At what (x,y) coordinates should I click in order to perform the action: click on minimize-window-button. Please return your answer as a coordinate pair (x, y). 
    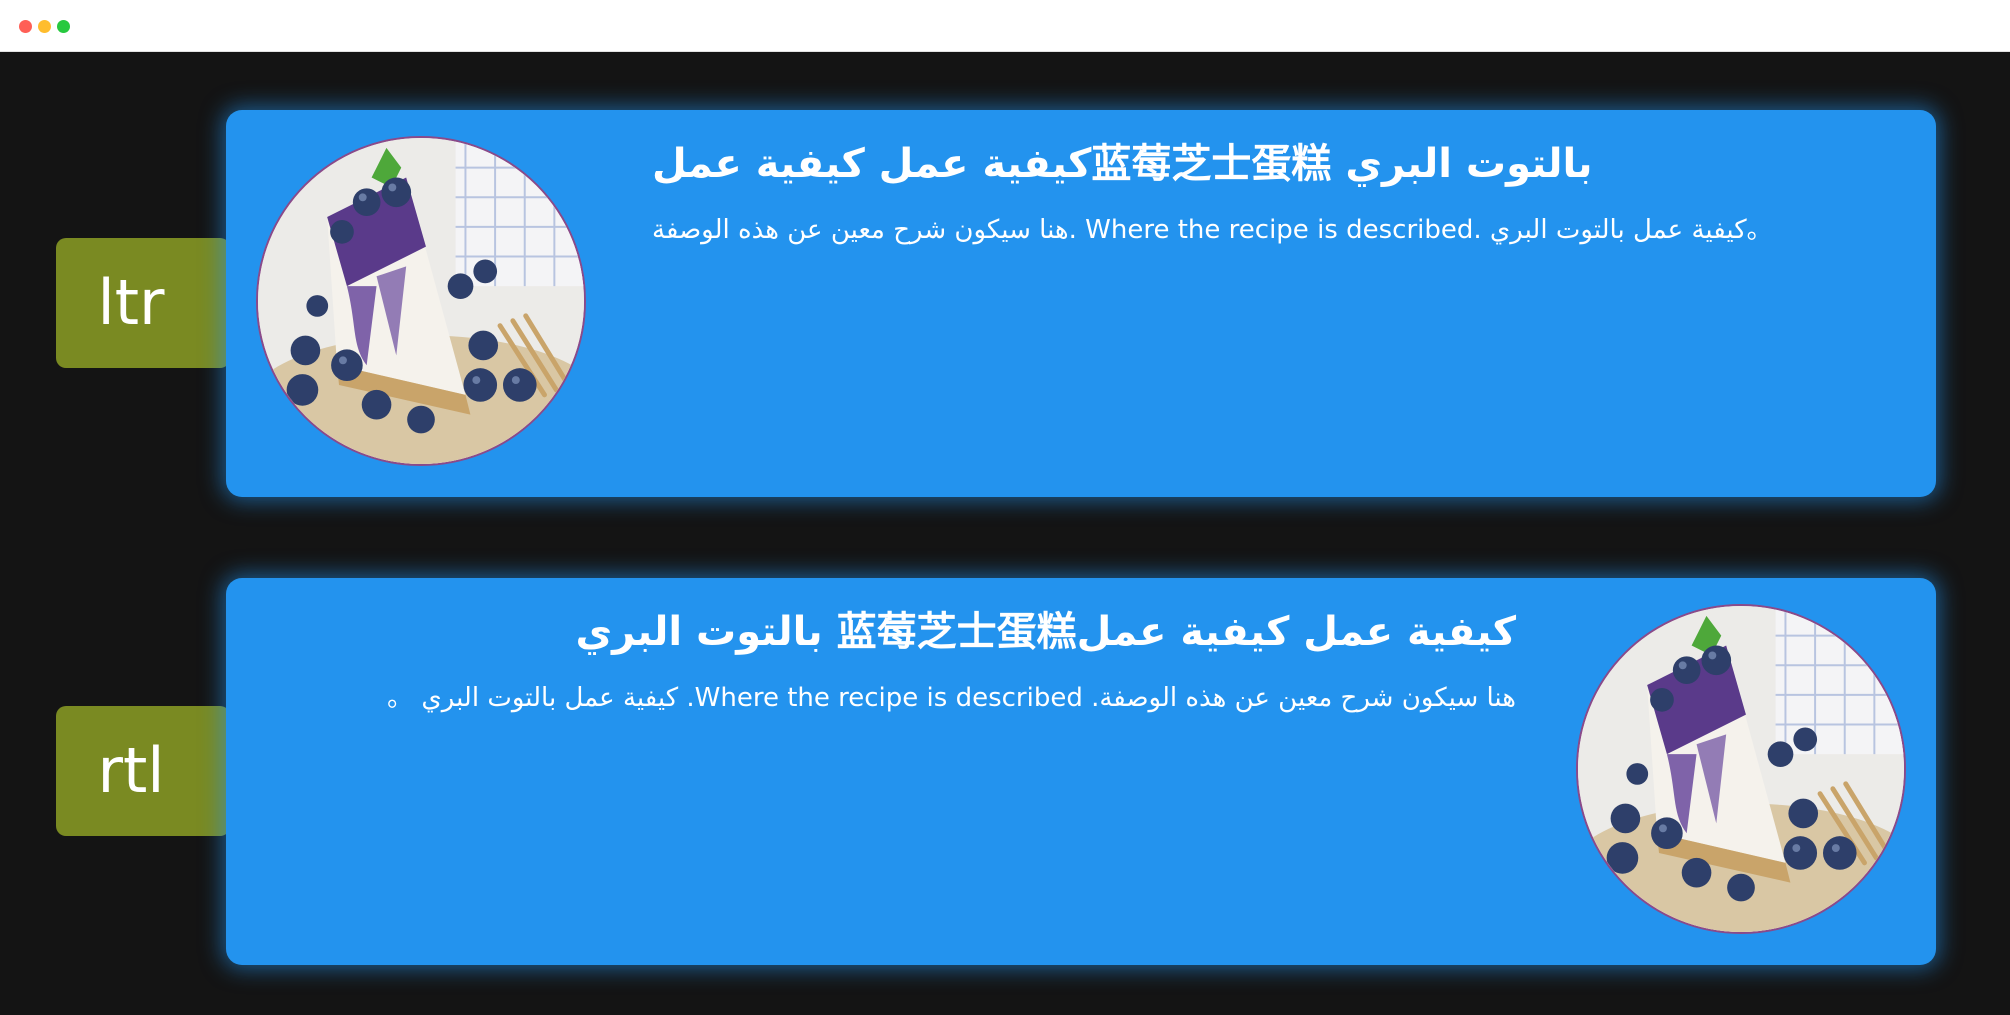
    Looking at the image, I should click on (44, 26).